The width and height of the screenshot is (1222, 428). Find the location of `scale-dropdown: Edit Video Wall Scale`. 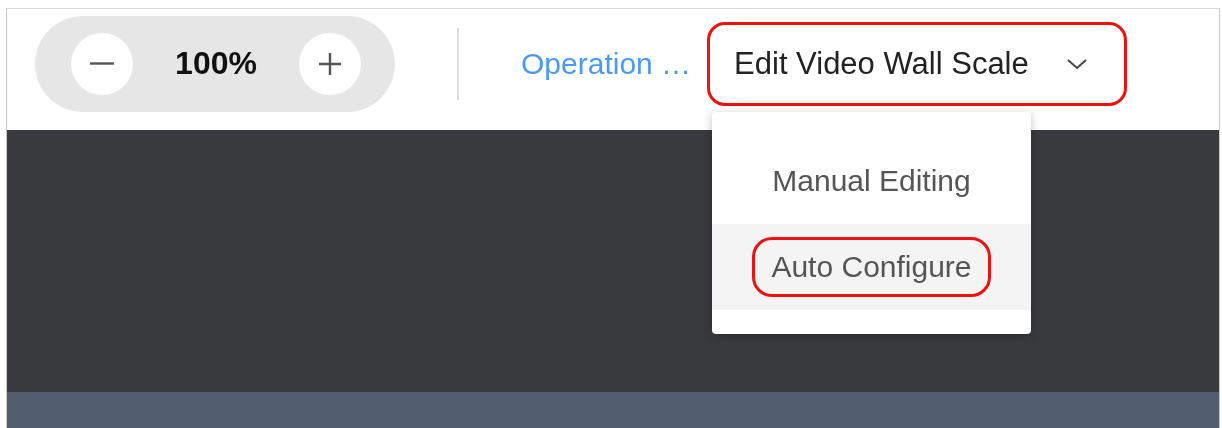

scale-dropdown: Edit Video Wall Scale is located at coordinates (917, 63).